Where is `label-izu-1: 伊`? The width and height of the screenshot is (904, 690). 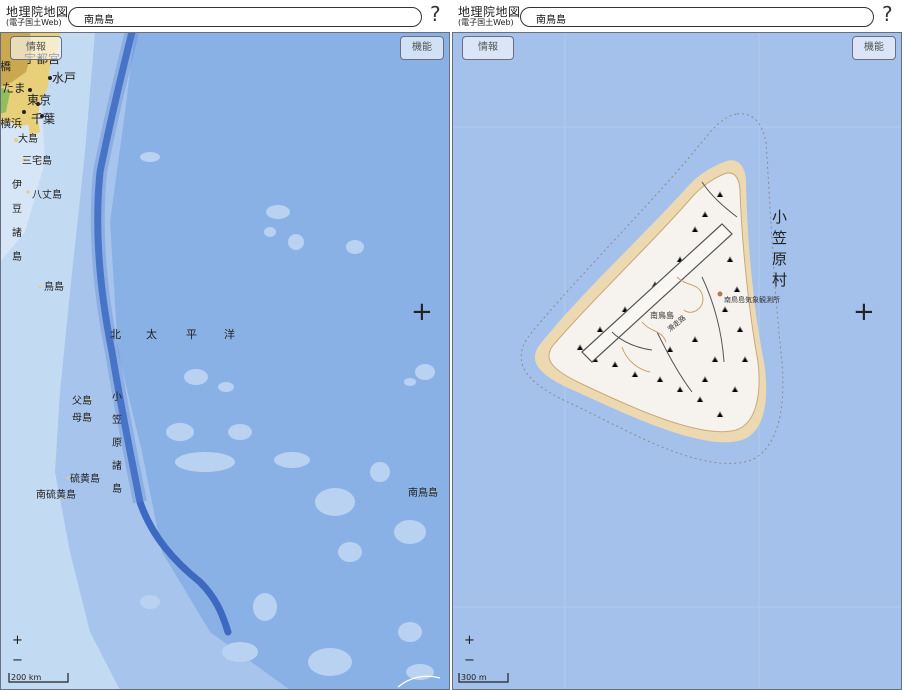 label-izu-1: 伊 is located at coordinates (17, 185).